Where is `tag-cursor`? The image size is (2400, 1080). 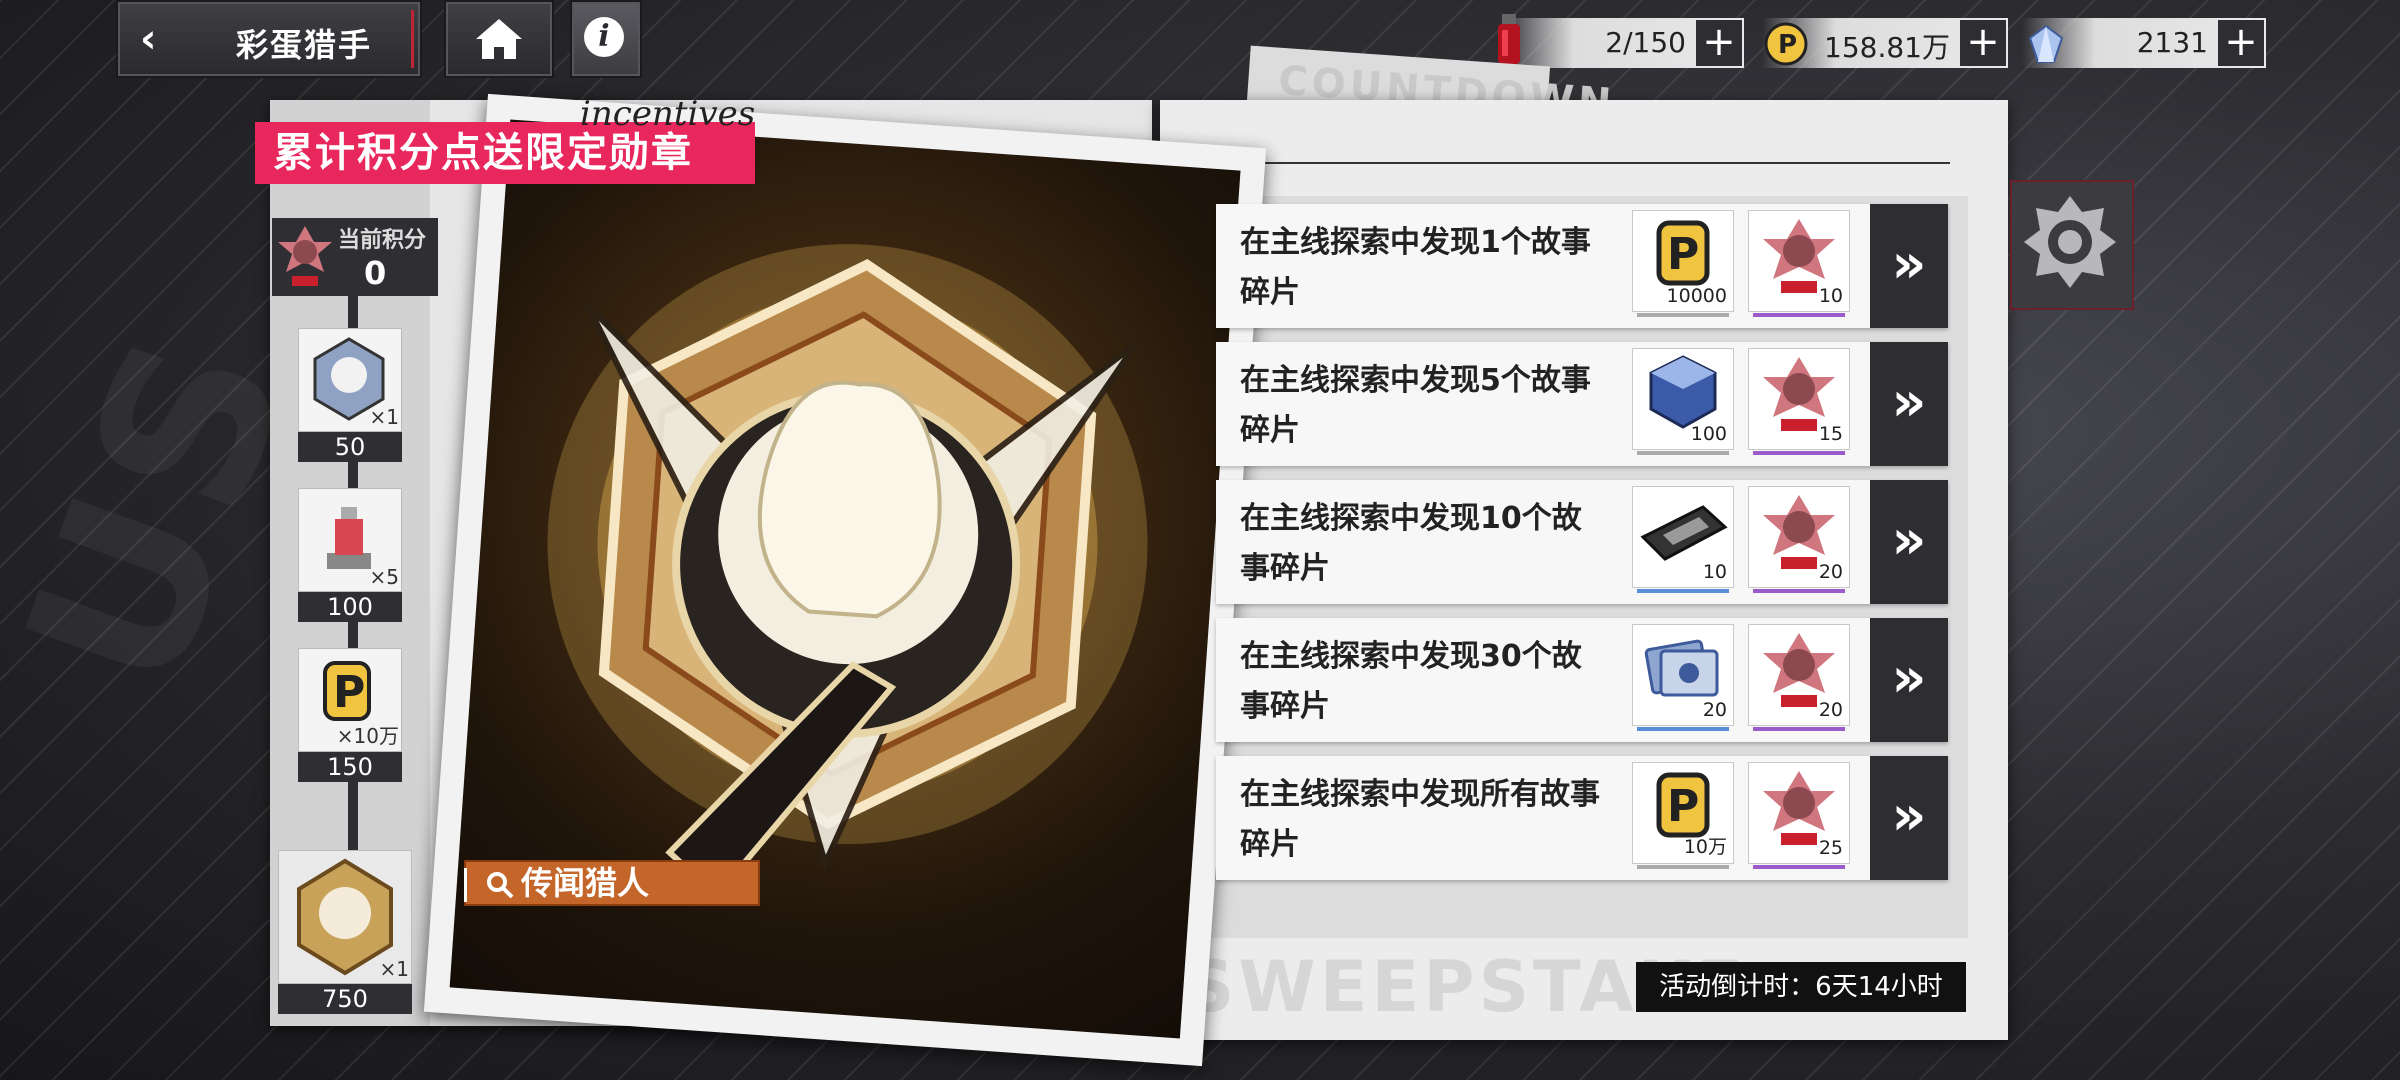 tag-cursor is located at coordinates (465, 885).